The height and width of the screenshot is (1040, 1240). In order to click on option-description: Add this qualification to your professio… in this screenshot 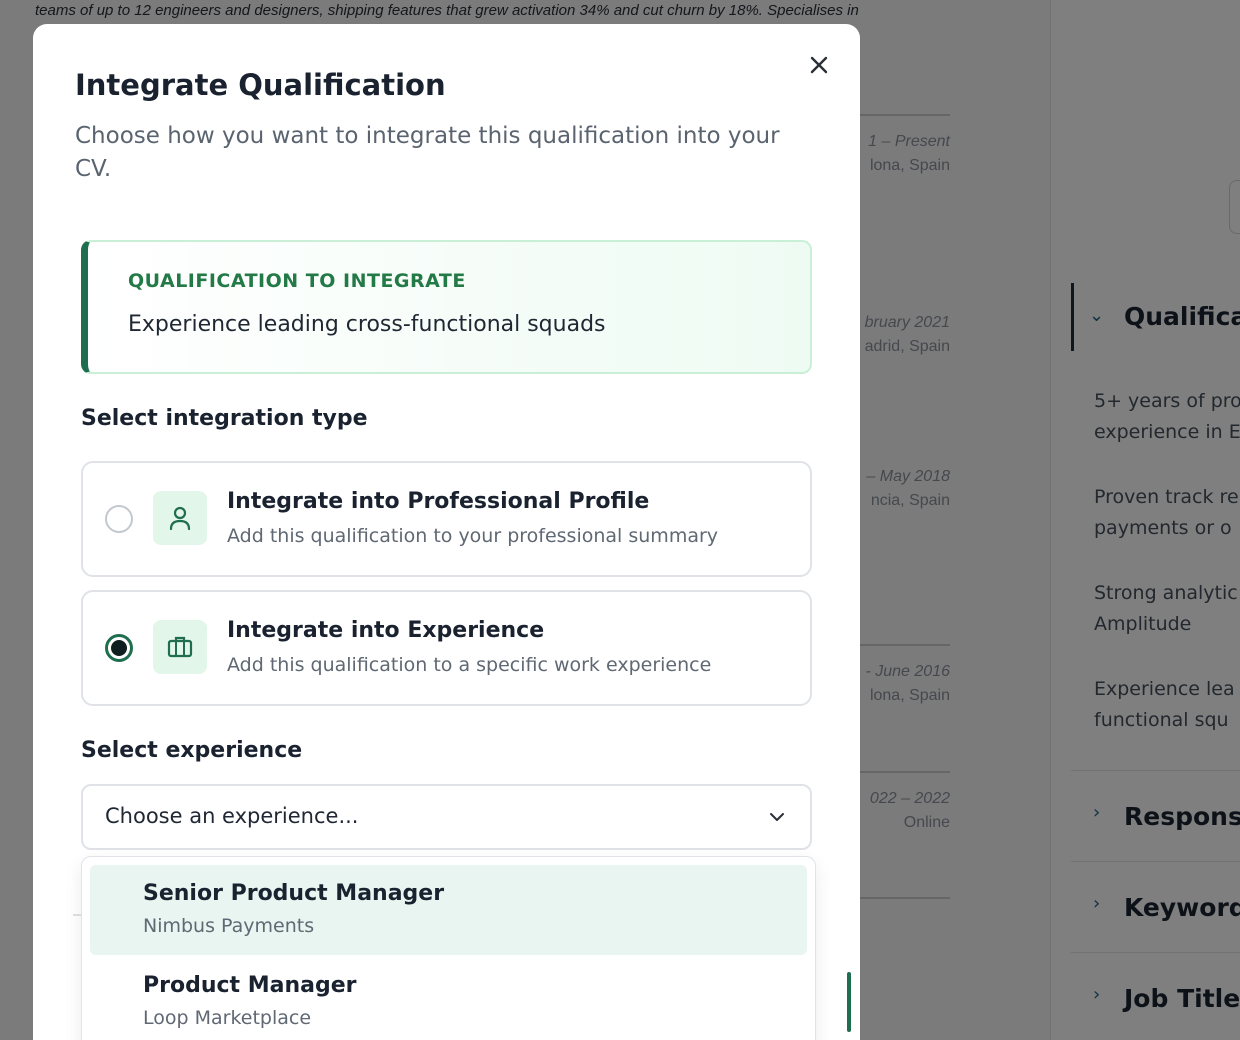, I will do `click(473, 536)`.